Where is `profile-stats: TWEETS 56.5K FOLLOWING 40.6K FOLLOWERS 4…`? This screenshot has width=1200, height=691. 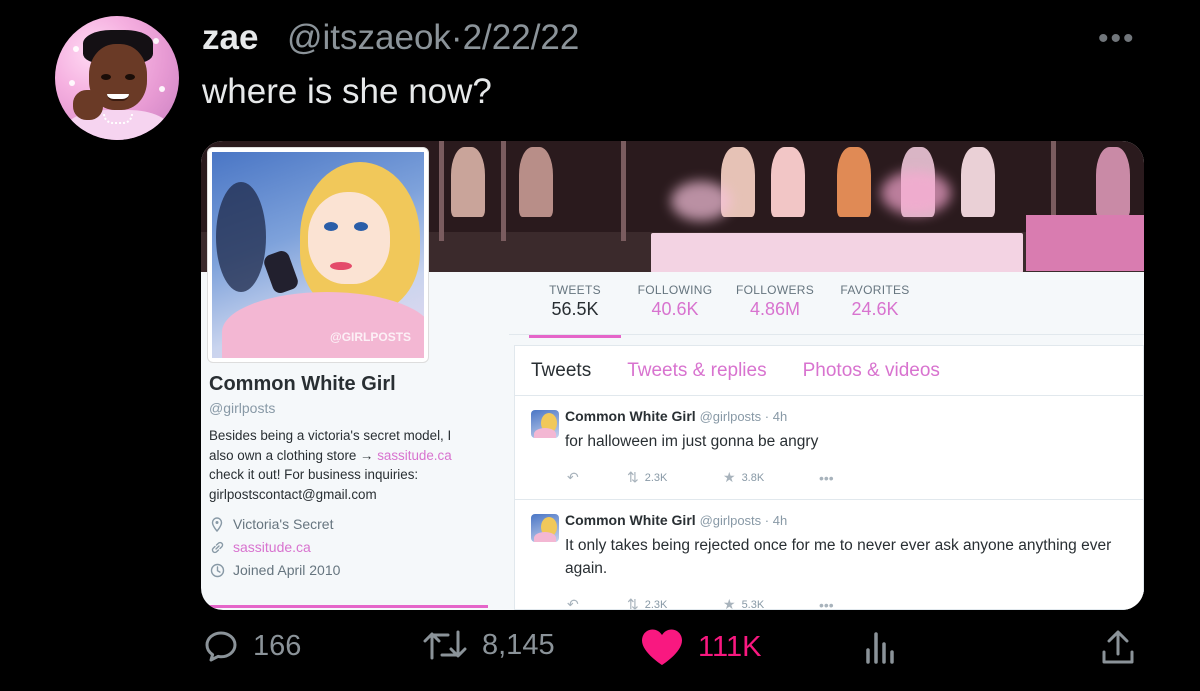
profile-stats: TWEETS 56.5K FOLLOWING 40.6K FOLLOWERS 4… is located at coordinates (725, 310).